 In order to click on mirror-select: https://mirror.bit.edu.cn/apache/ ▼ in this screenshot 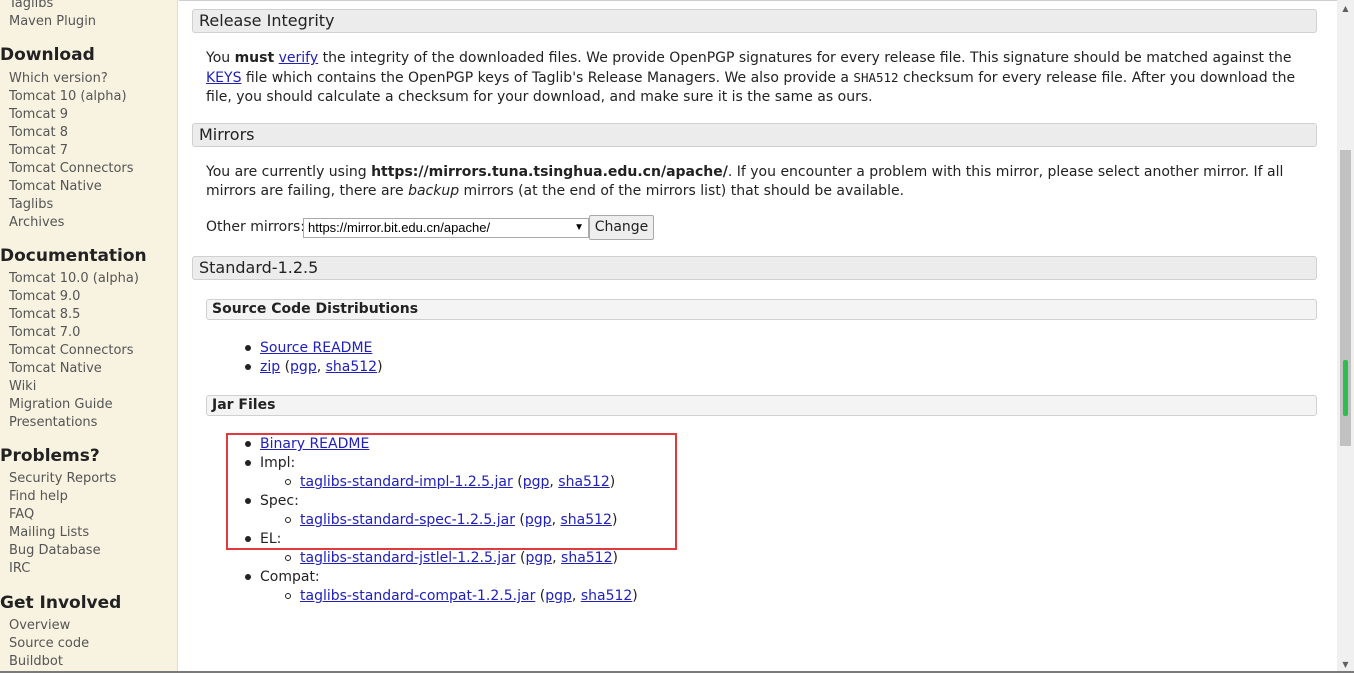, I will do `click(446, 228)`.